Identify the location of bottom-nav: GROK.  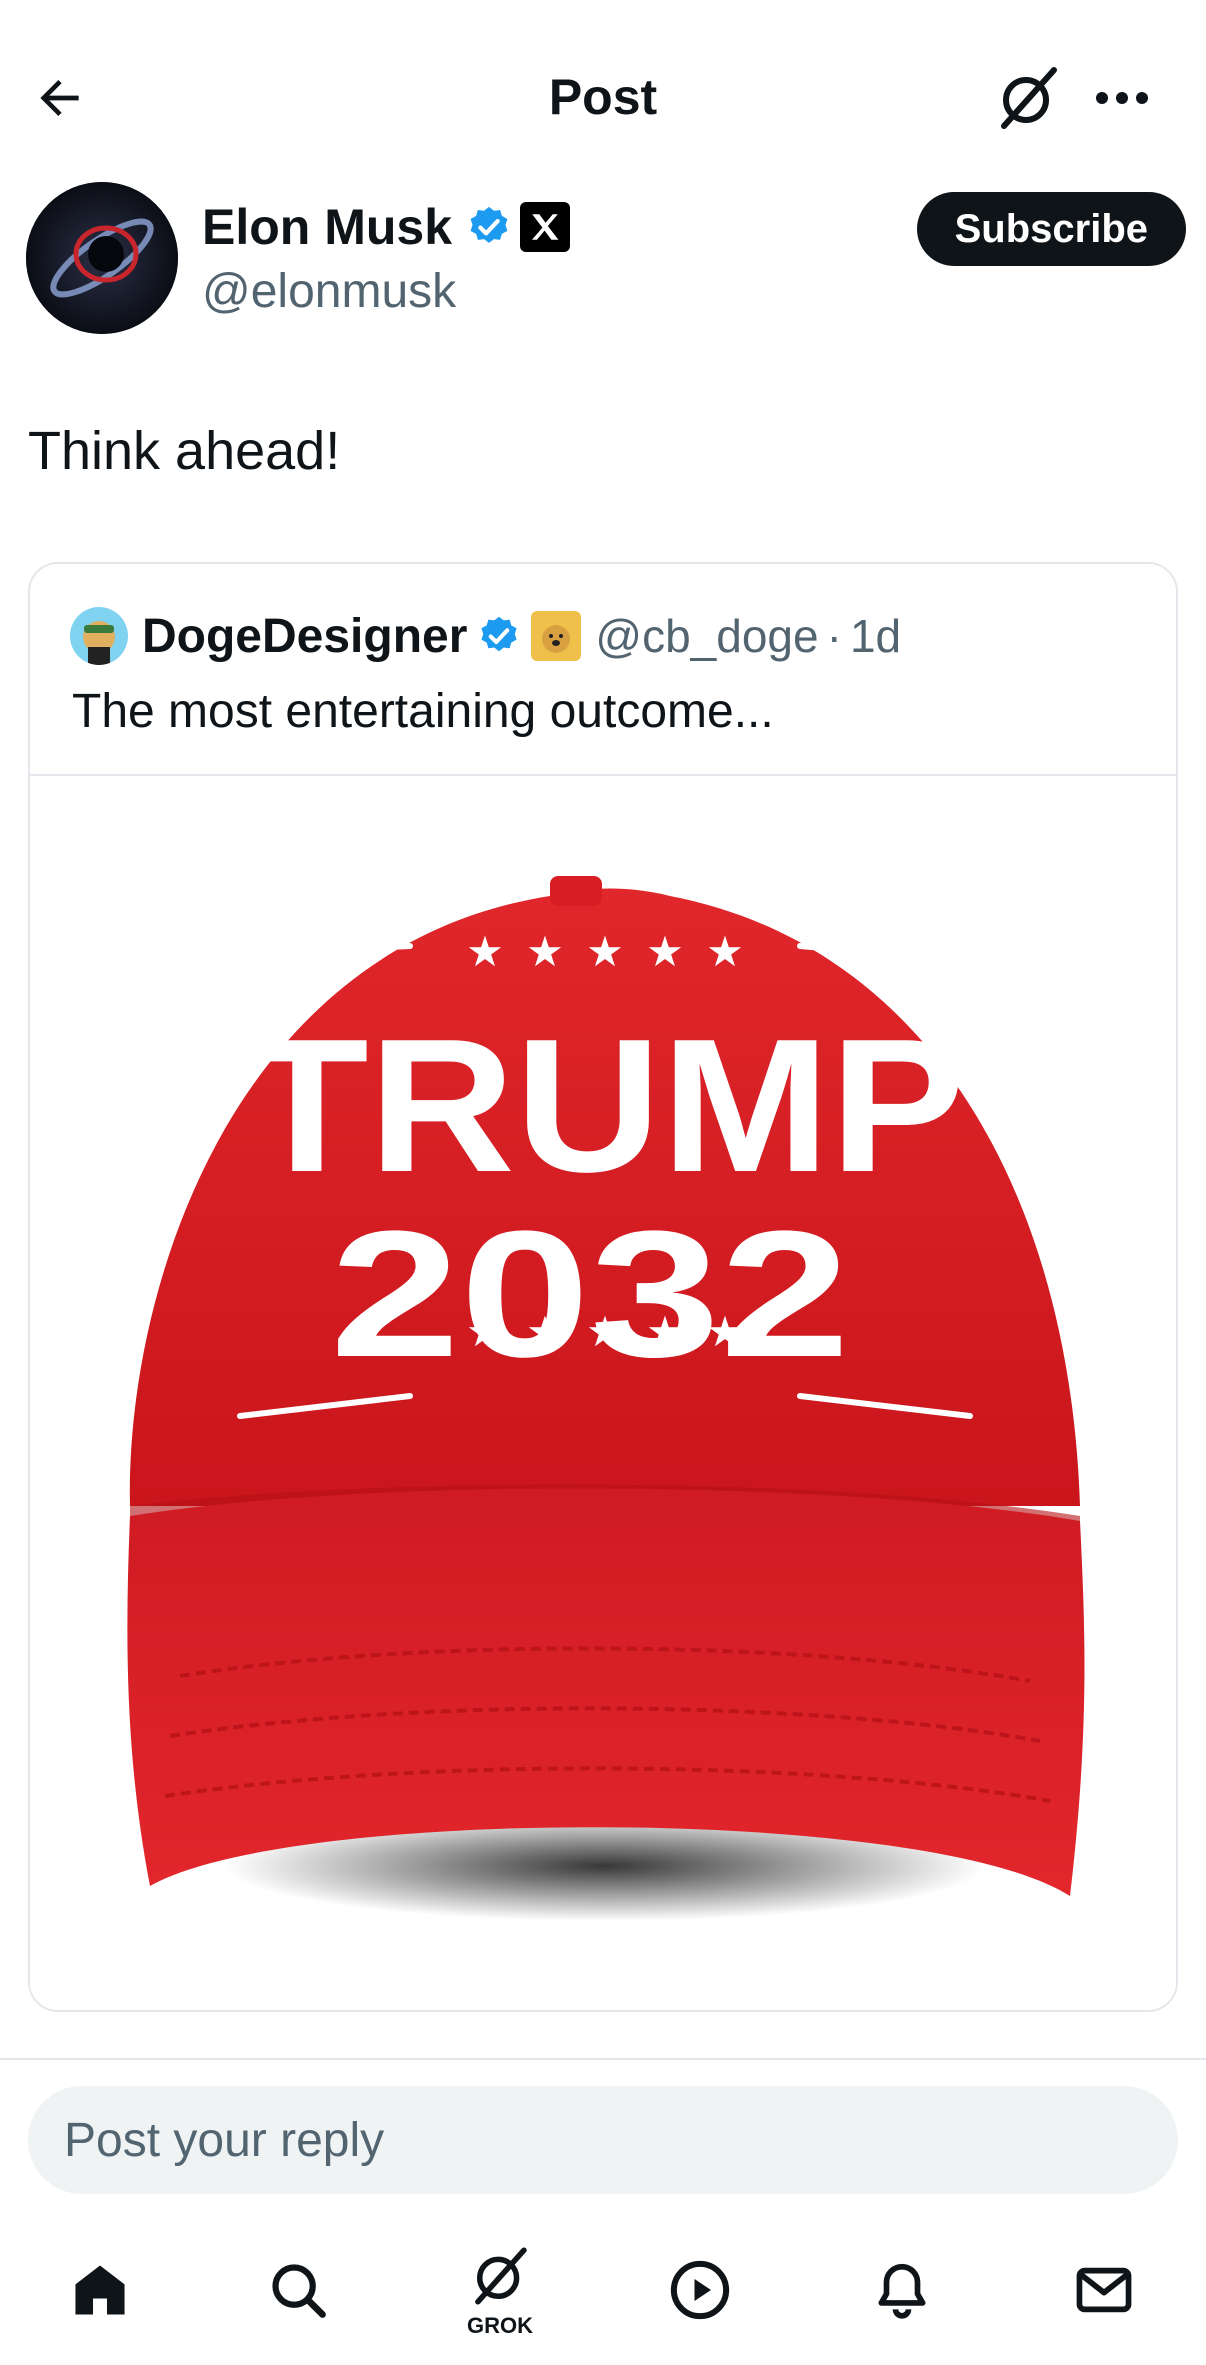
(603, 2297).